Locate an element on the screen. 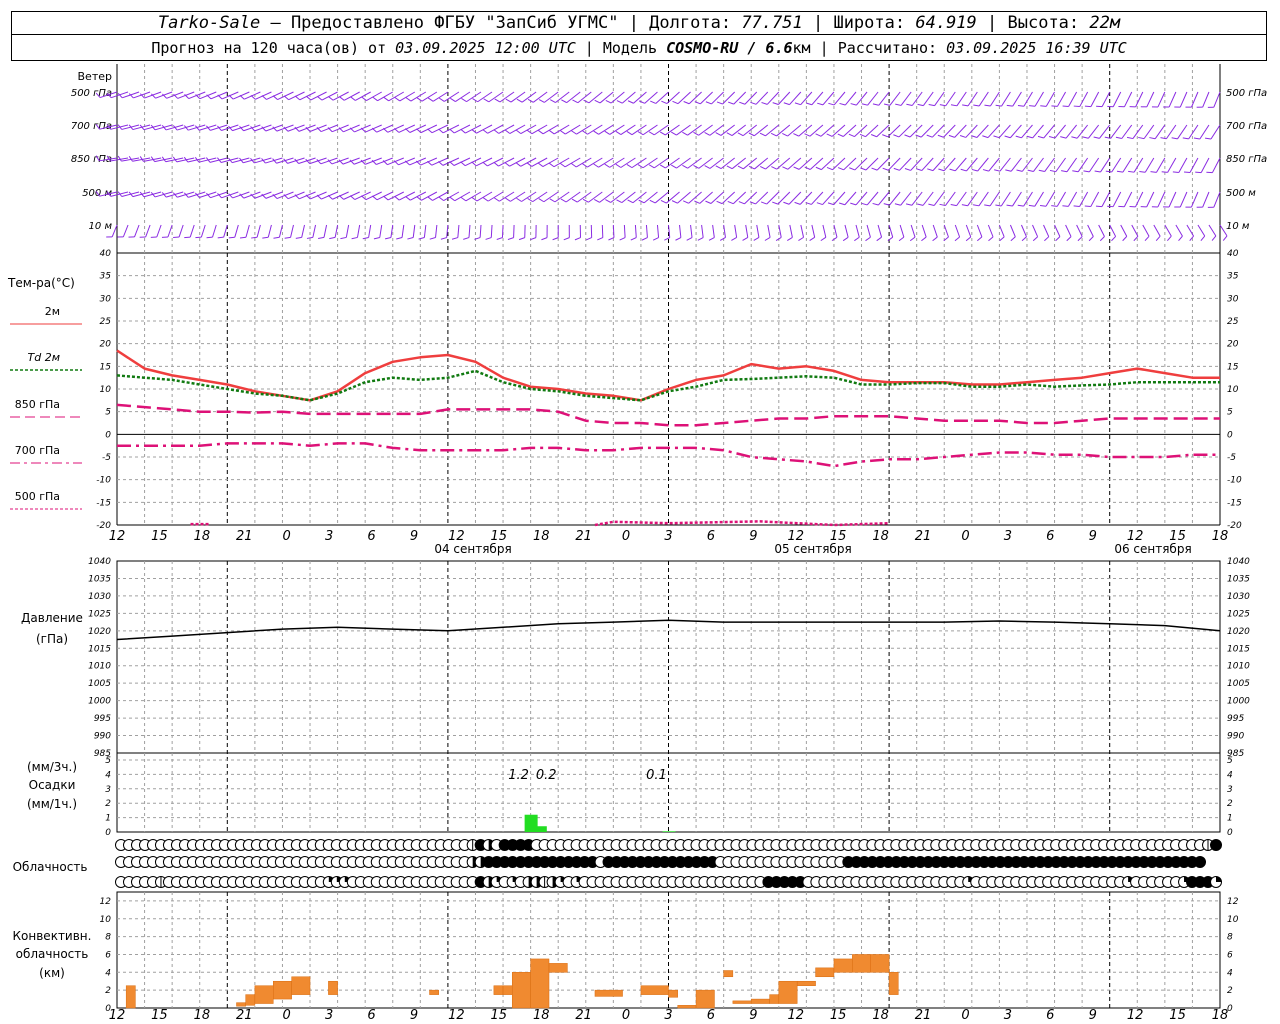  prec-ytick-right: 0 is located at coordinates (1230, 833).